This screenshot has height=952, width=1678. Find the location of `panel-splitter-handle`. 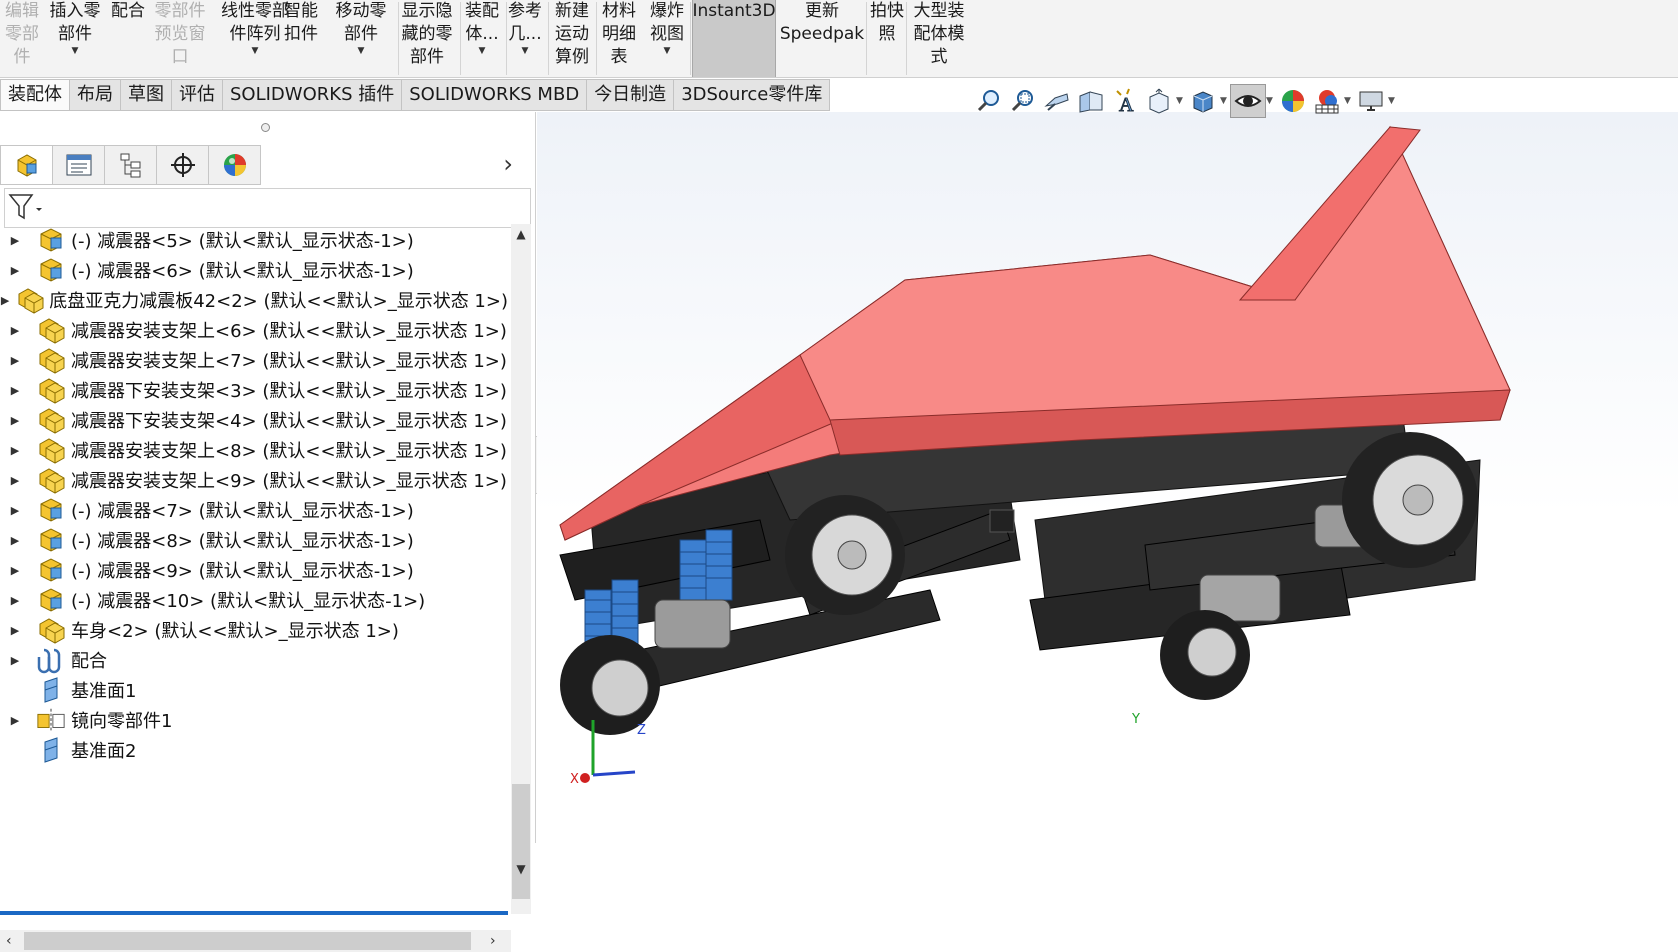

panel-splitter-handle is located at coordinates (265, 127).